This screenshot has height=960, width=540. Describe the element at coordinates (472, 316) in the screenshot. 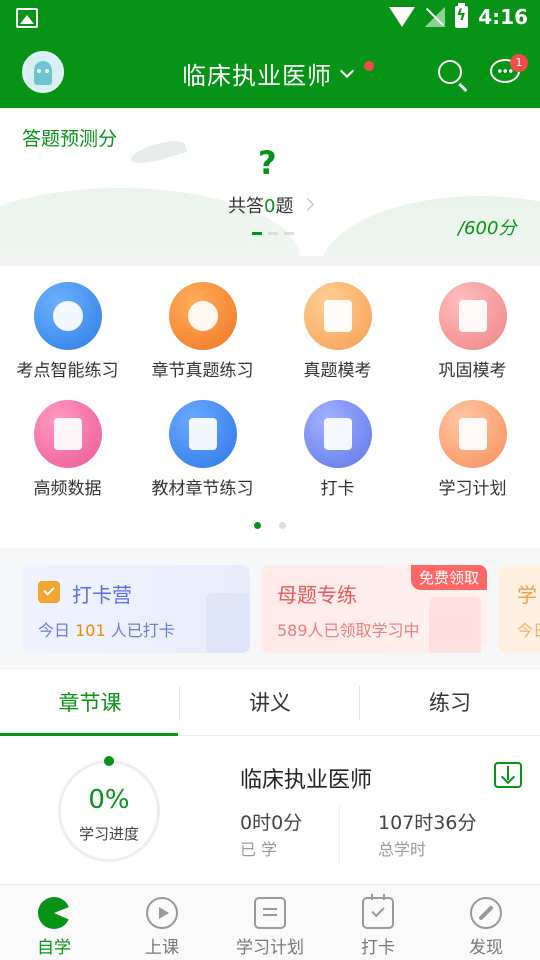

I see `document-check-icon` at that location.